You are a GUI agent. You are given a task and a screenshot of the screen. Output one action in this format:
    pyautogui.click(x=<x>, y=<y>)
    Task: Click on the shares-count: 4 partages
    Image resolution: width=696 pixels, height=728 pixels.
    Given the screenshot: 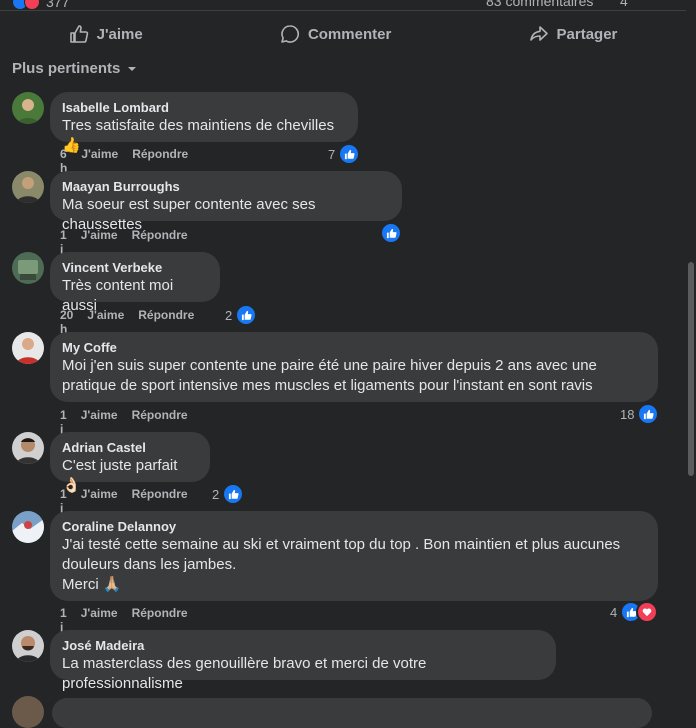 What is the action you would take?
    pyautogui.click(x=653, y=5)
    